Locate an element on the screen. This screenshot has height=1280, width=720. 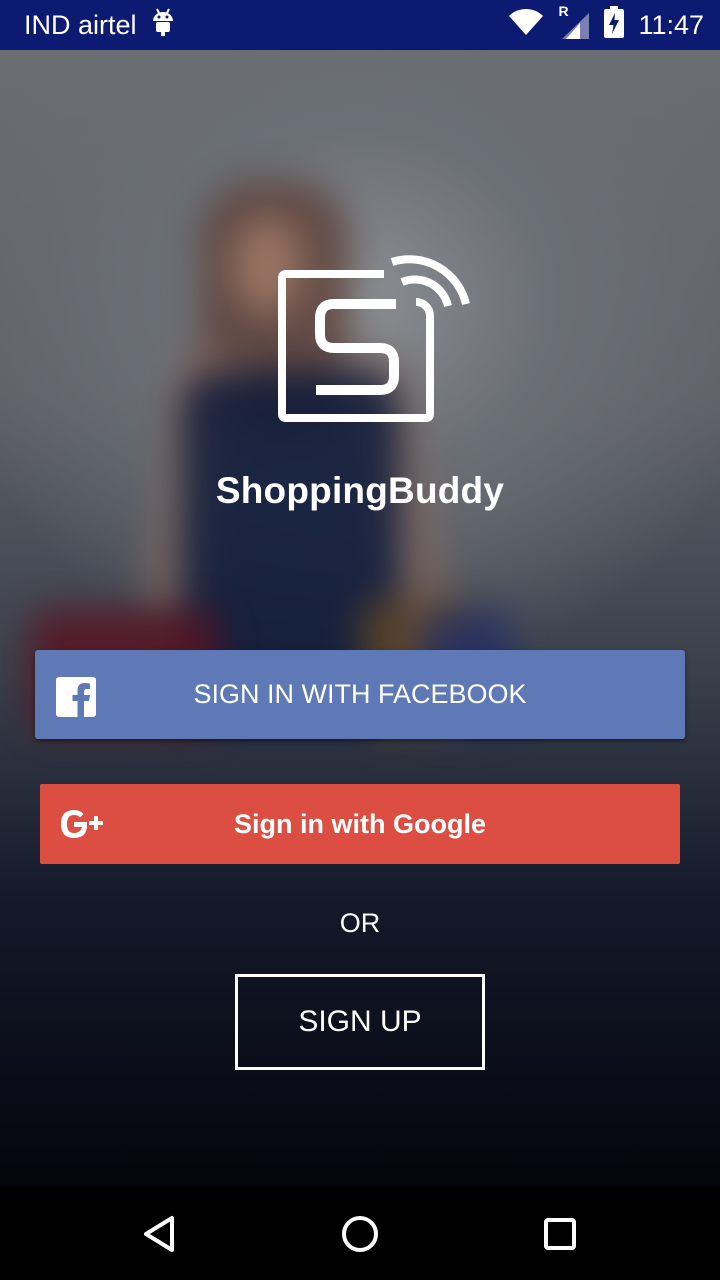
status-bar: IND airtel R 11:47 is located at coordinates (360, 25).